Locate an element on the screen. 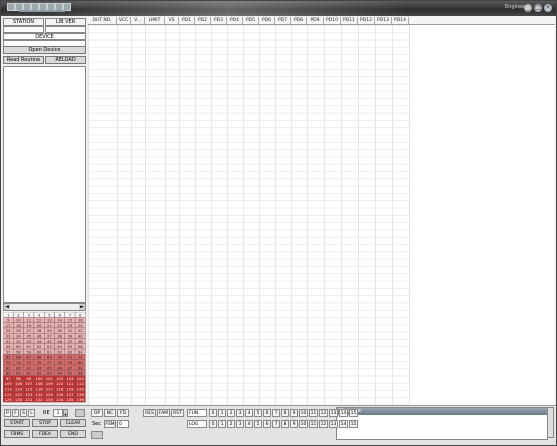  rst-button: RST is located at coordinates (177, 413).